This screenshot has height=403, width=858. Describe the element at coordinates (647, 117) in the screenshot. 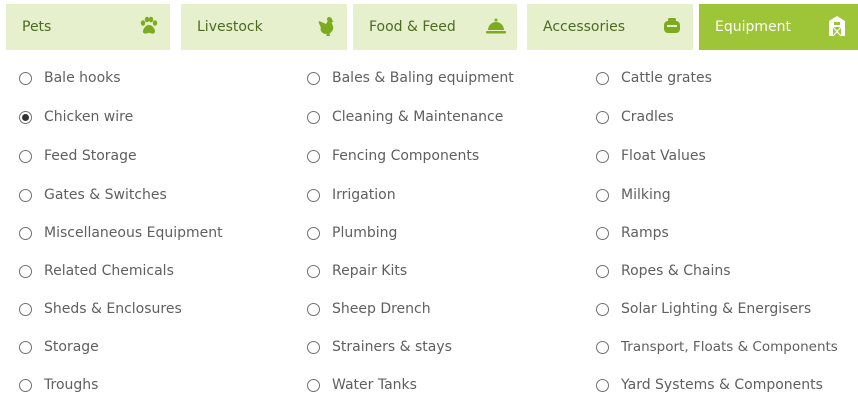

I see `option-label: Cradles` at that location.